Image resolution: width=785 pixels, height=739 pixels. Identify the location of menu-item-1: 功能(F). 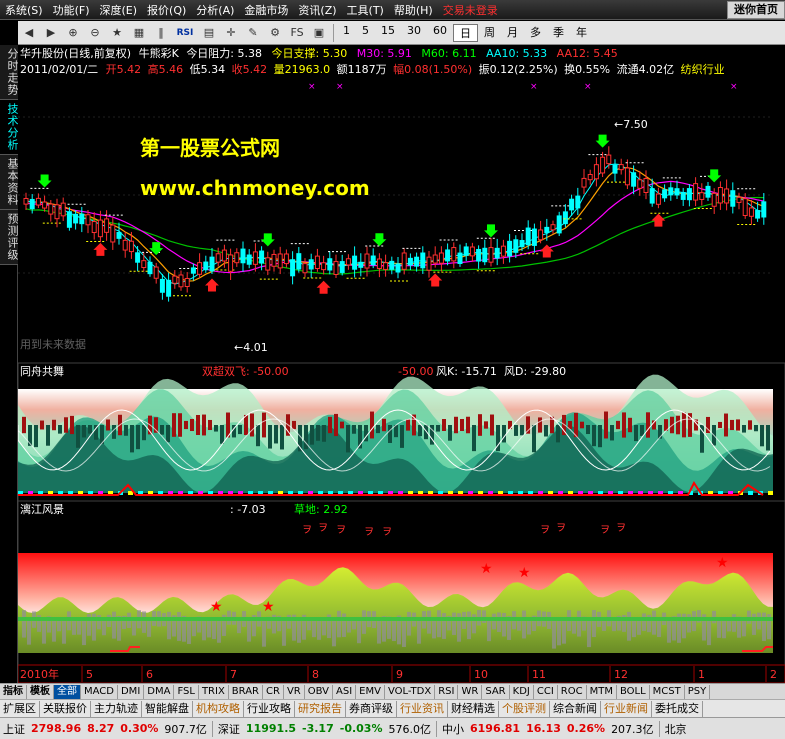
(71, 10).